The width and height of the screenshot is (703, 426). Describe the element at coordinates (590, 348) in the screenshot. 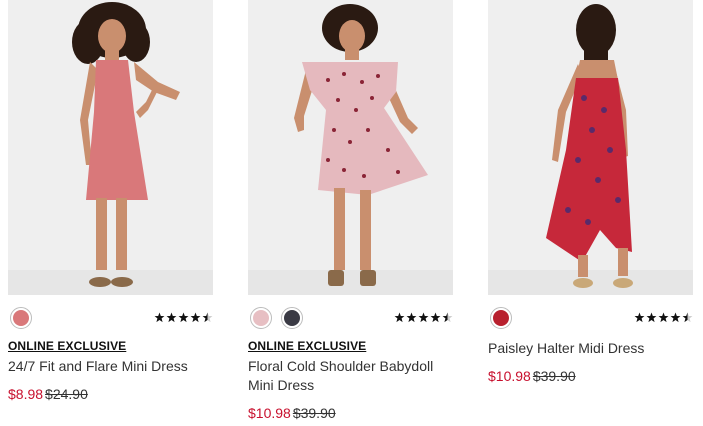

I see `product-name: Paisley Halter Midi Dress` at that location.